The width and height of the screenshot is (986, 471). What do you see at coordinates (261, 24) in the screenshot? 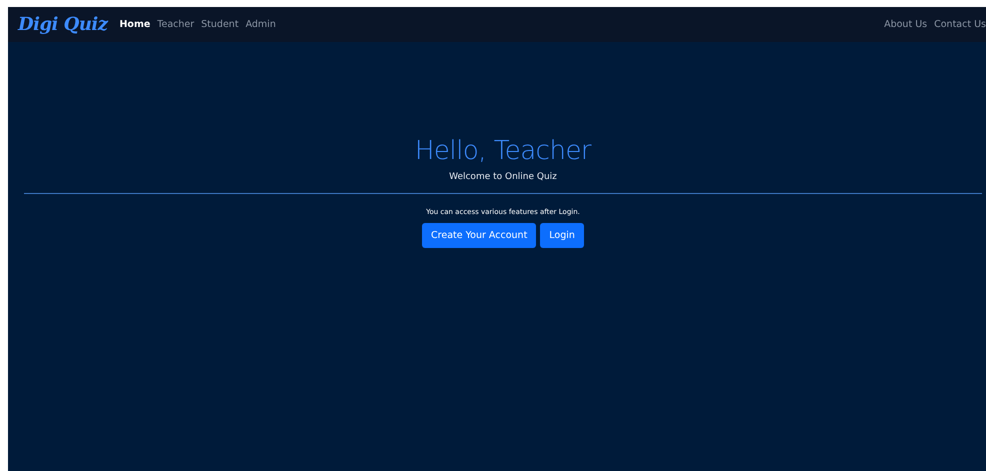
I see `nav-link: Admin` at bounding box center [261, 24].